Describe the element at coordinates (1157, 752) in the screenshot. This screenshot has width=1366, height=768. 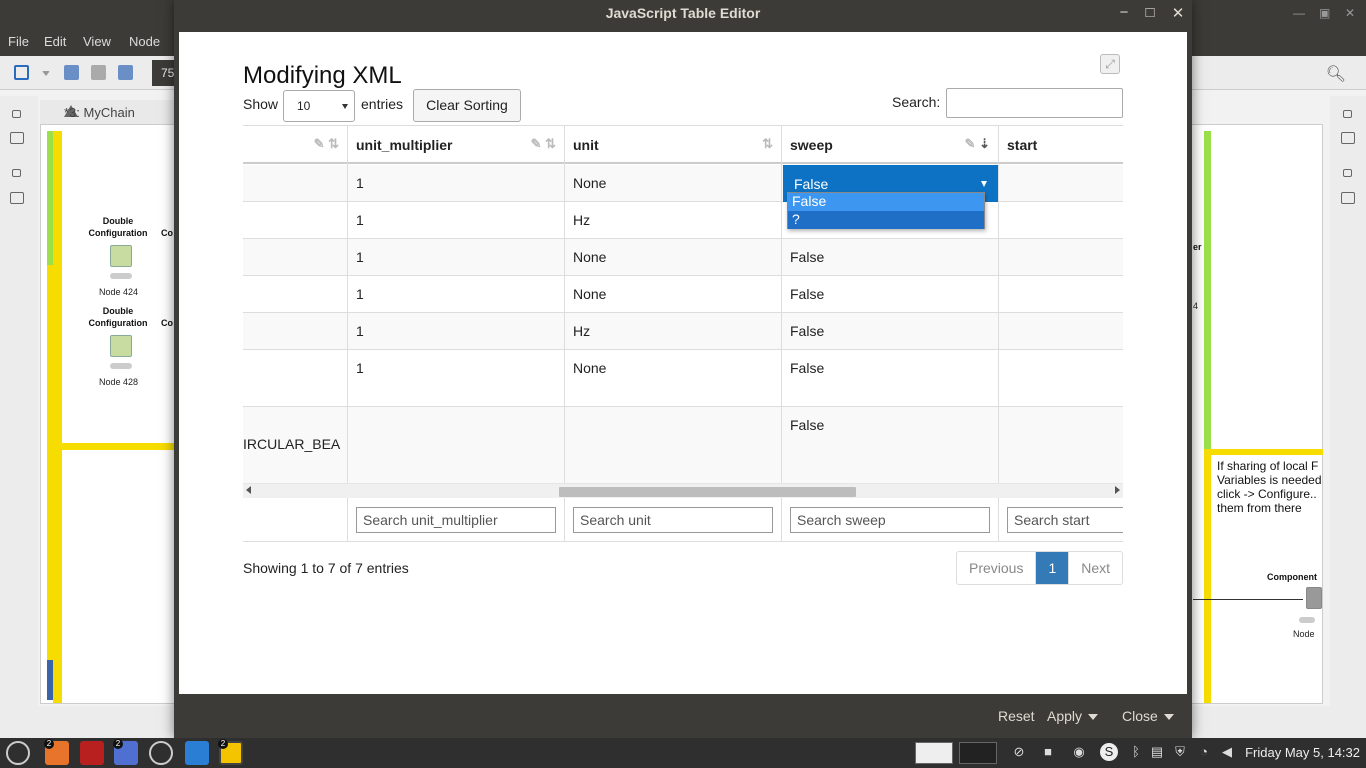
I see `clipboard-icon: ▤` at that location.